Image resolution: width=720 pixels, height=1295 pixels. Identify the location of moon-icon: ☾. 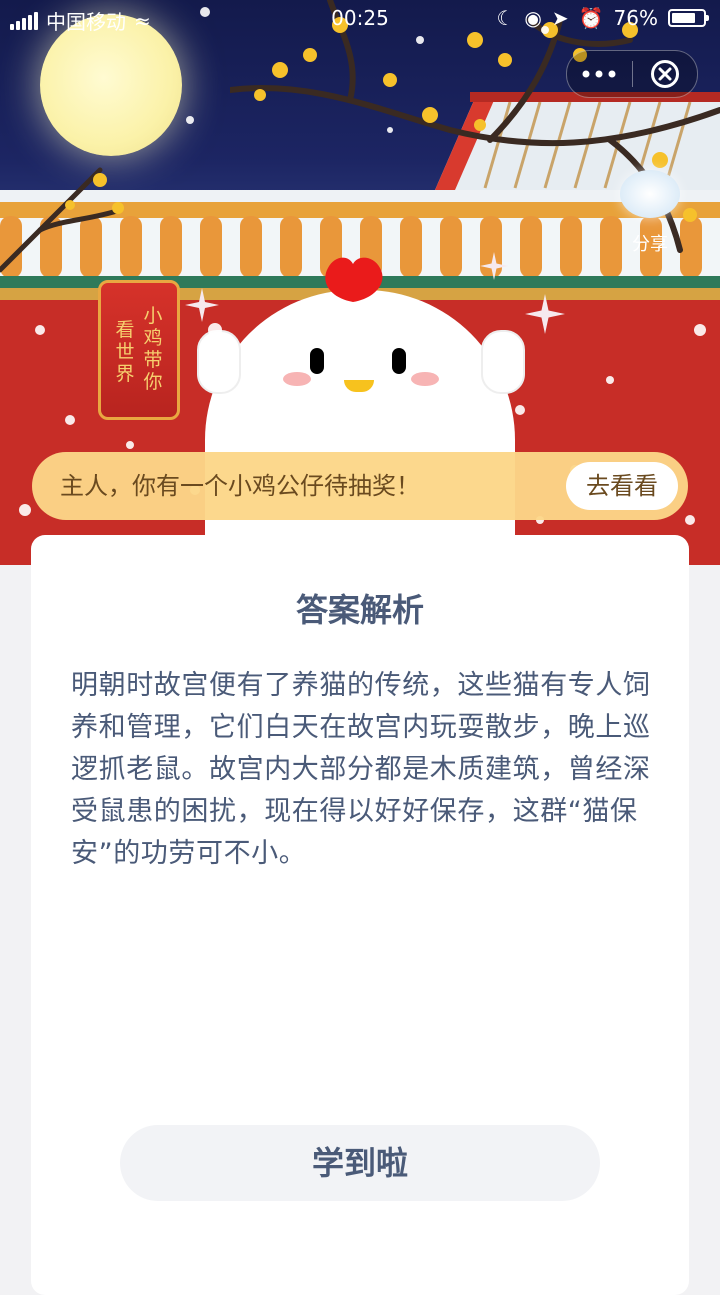
(505, 18).